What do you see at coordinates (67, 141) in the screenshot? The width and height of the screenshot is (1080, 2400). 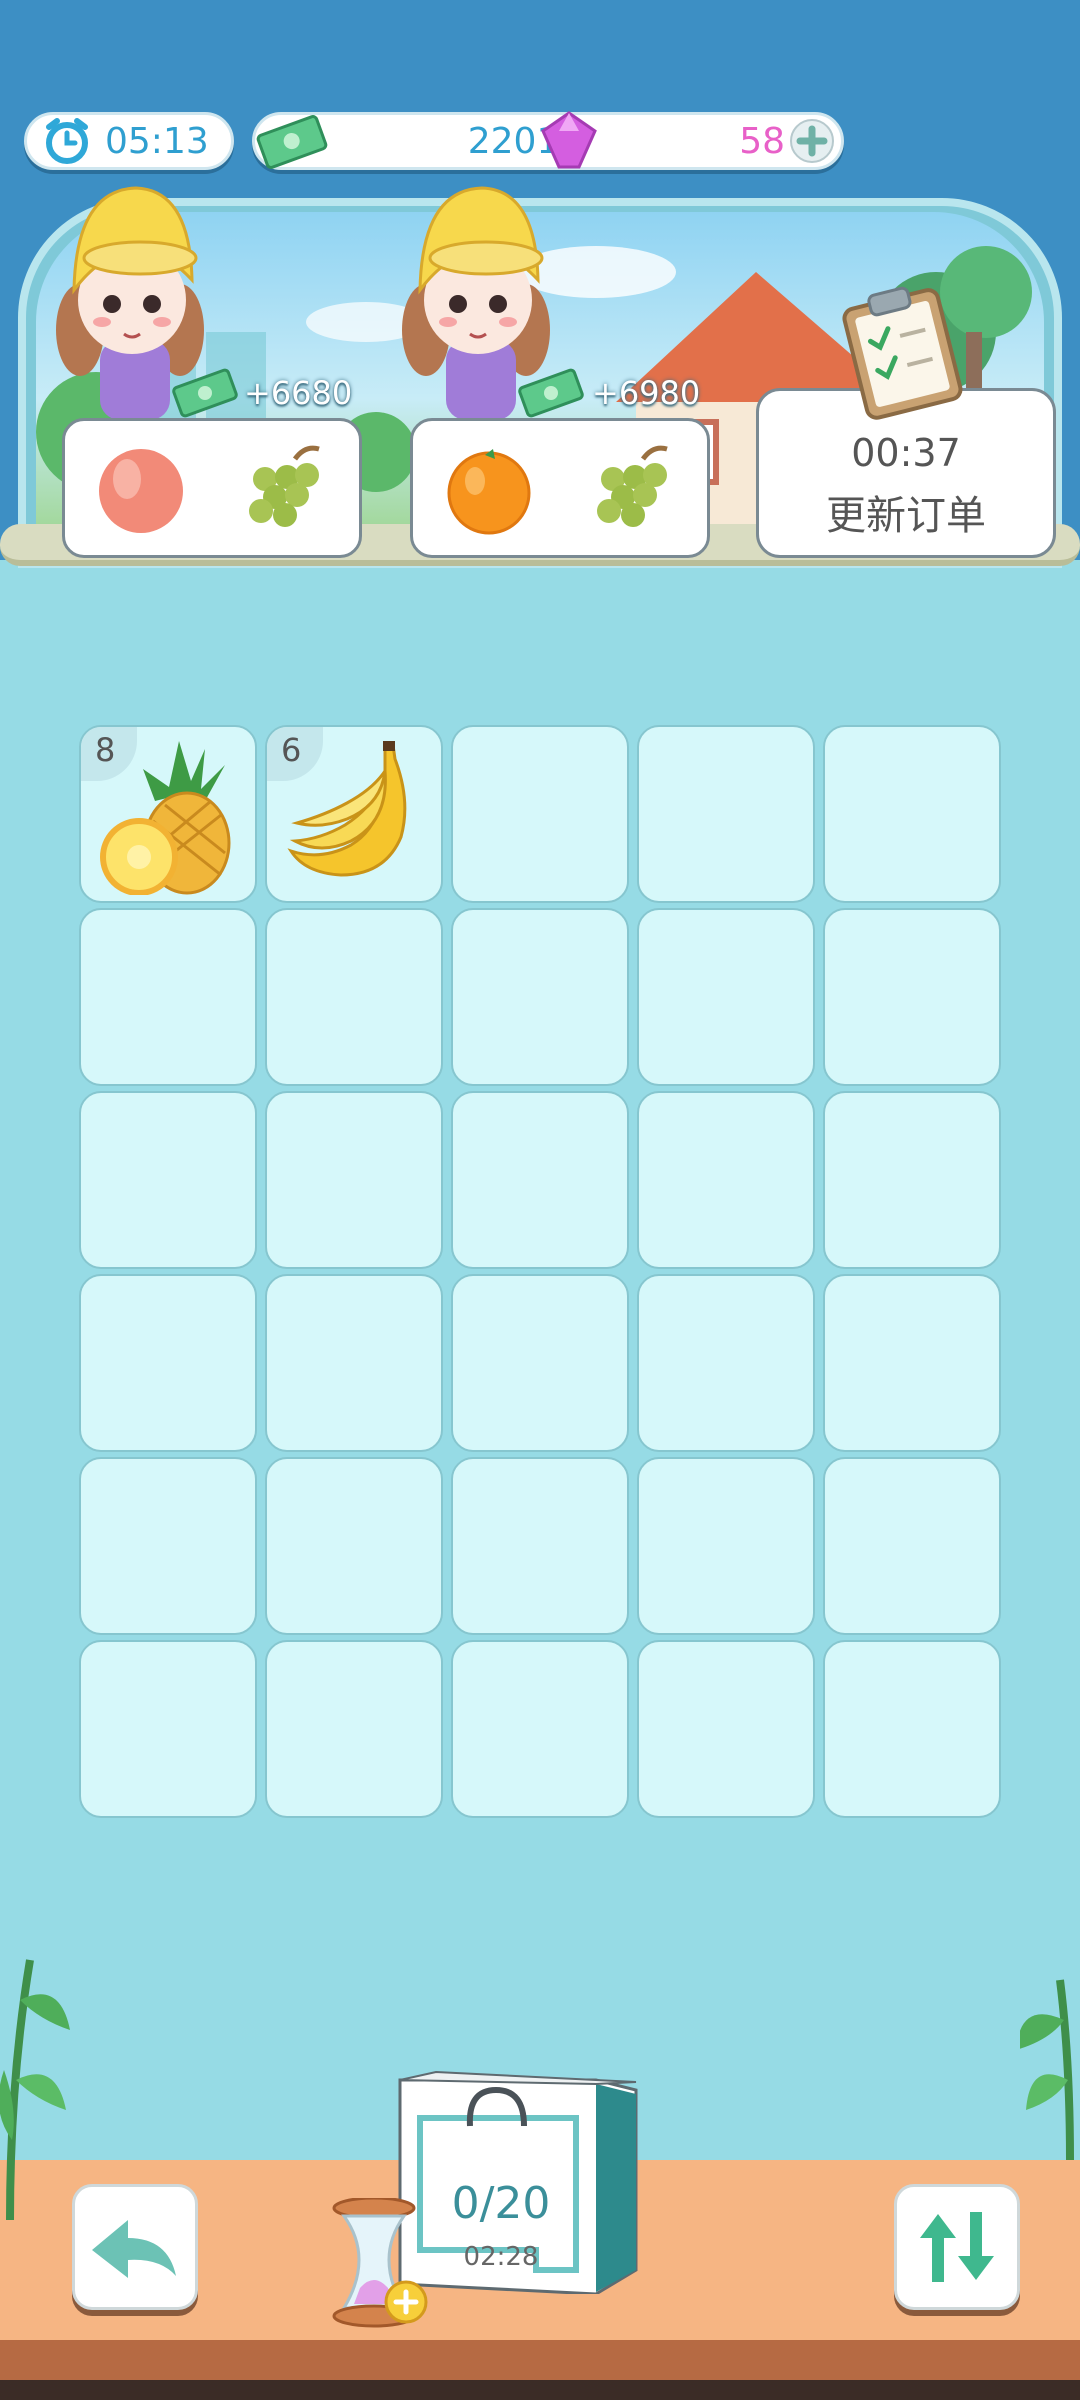 I see `alarm-clock-icon` at bounding box center [67, 141].